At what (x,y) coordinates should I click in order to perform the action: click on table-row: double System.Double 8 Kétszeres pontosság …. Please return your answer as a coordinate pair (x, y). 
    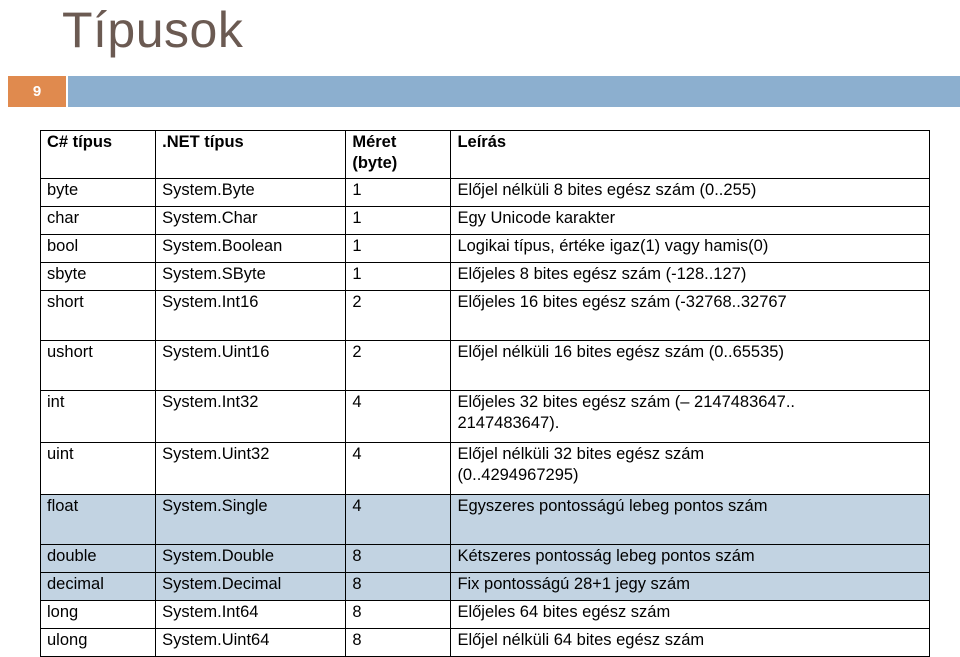
    Looking at the image, I should click on (484, 558).